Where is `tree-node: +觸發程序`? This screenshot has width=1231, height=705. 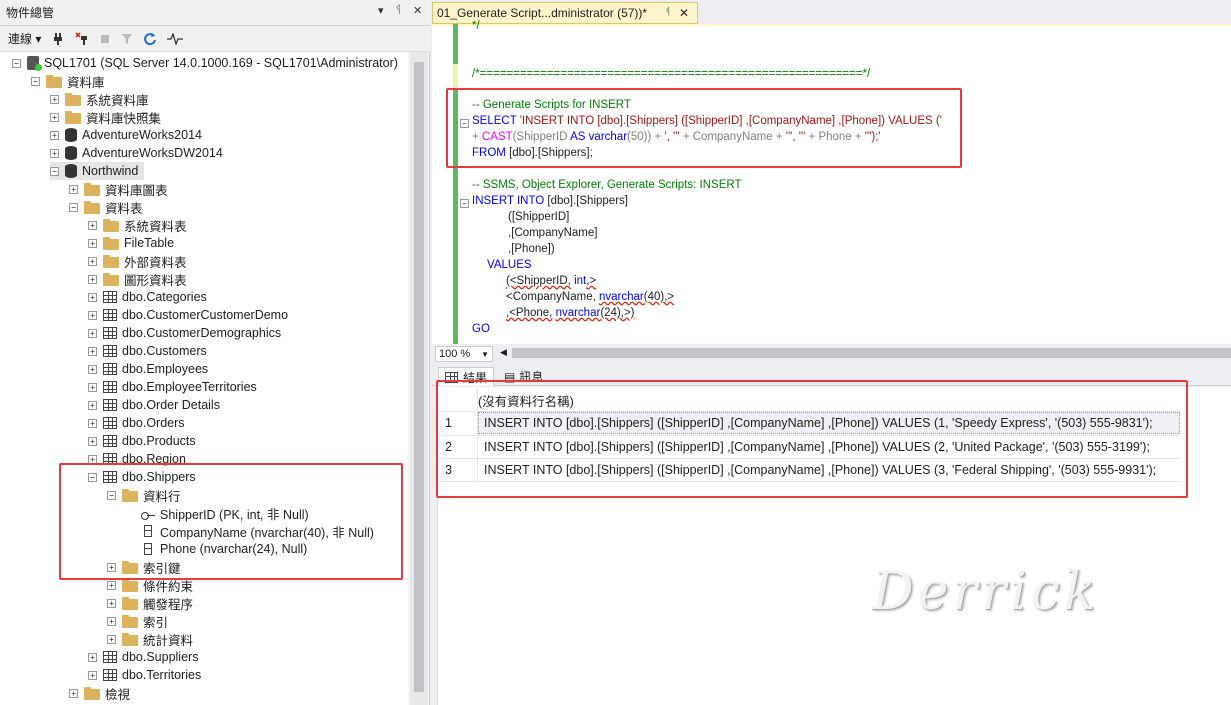
tree-node: +觸發程序 is located at coordinates (150, 603).